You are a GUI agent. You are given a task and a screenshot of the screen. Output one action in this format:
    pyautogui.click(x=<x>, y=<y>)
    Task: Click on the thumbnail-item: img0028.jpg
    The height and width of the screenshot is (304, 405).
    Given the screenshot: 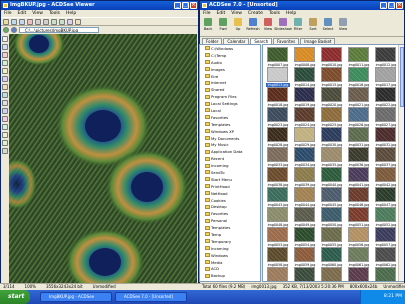 What is the action you would take?
    pyautogui.click(x=278, y=137)
    